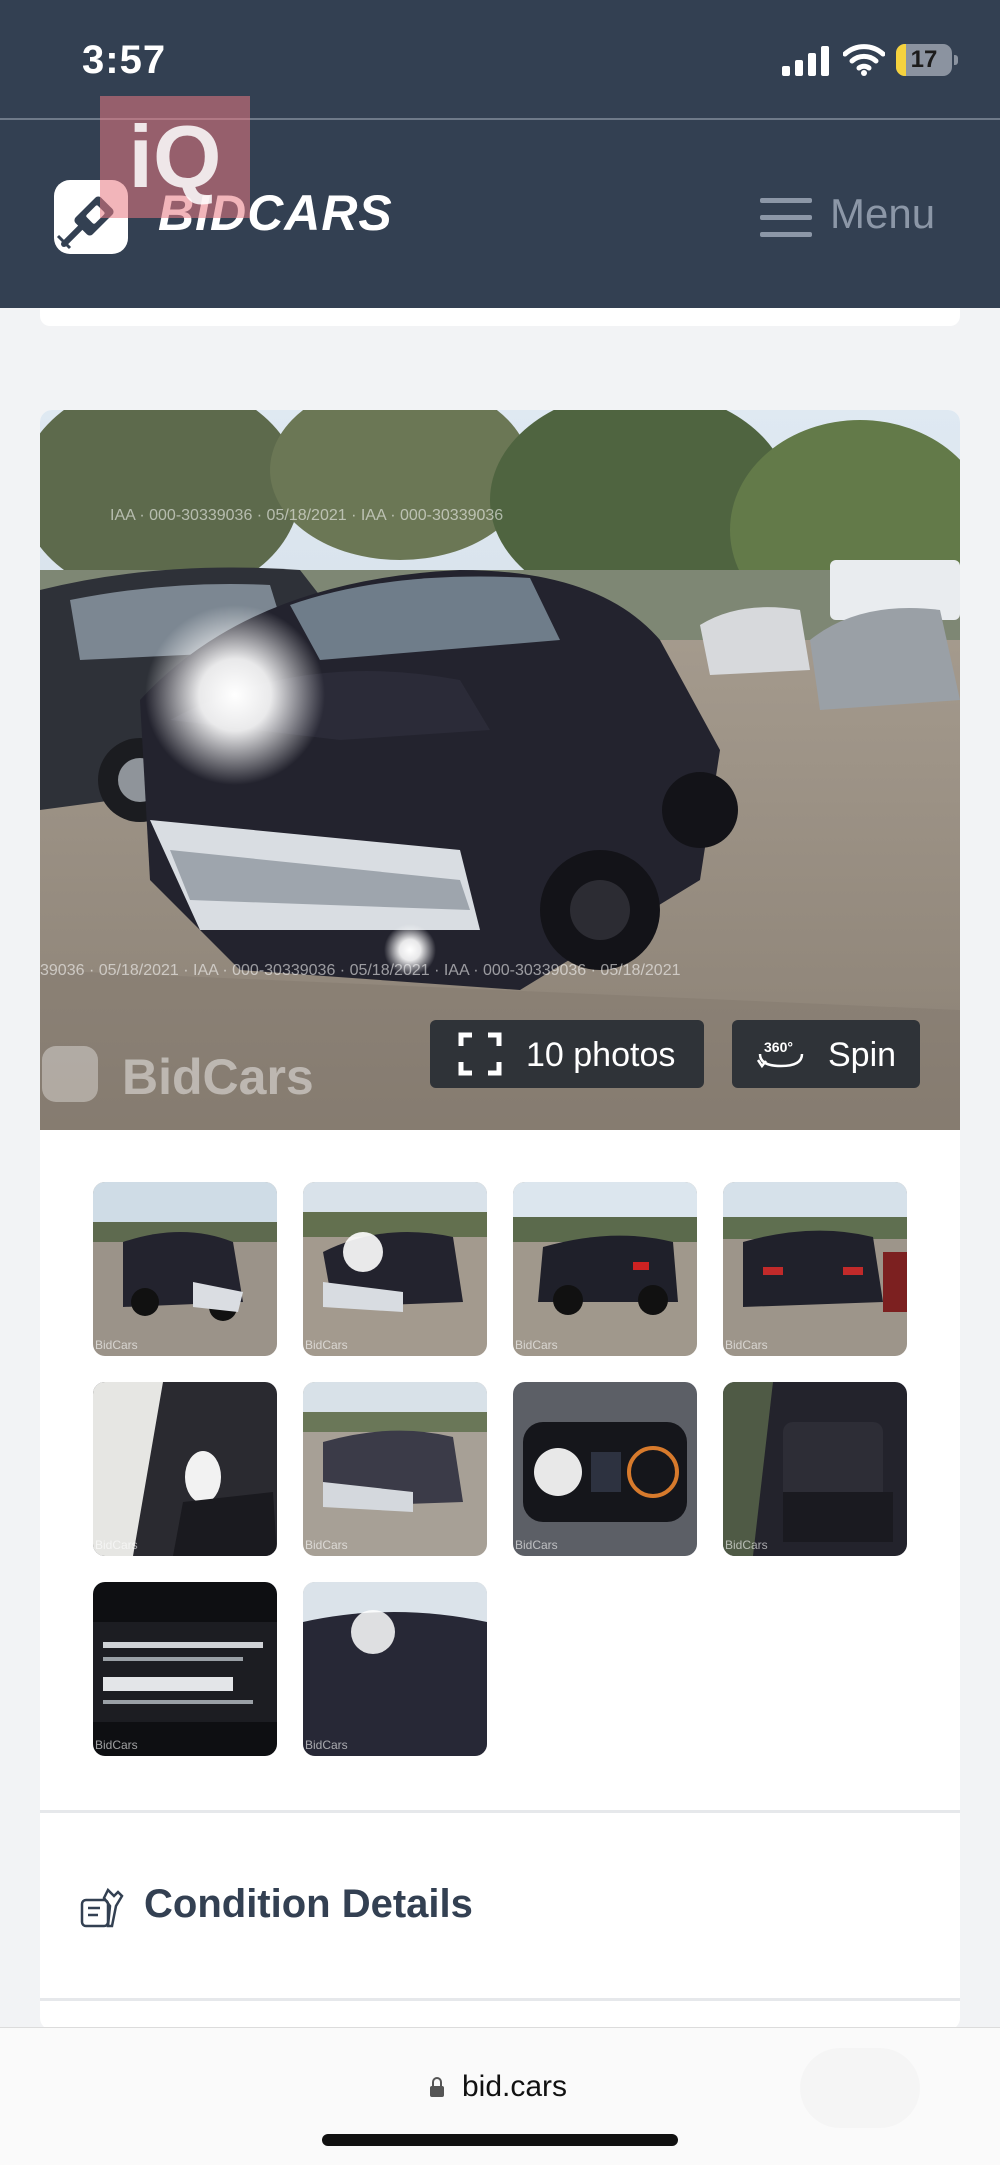  I want to click on watermark-text: BidCars, so click(218, 1077).